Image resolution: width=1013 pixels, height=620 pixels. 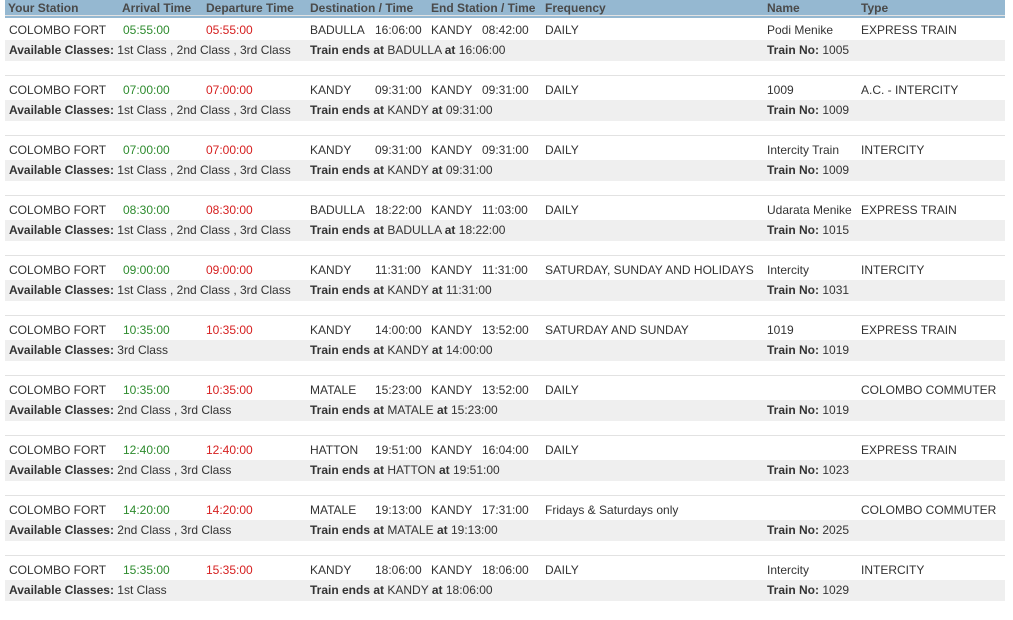 What do you see at coordinates (398, 210) in the screenshot?
I see `destination-time: 18:22:00` at bounding box center [398, 210].